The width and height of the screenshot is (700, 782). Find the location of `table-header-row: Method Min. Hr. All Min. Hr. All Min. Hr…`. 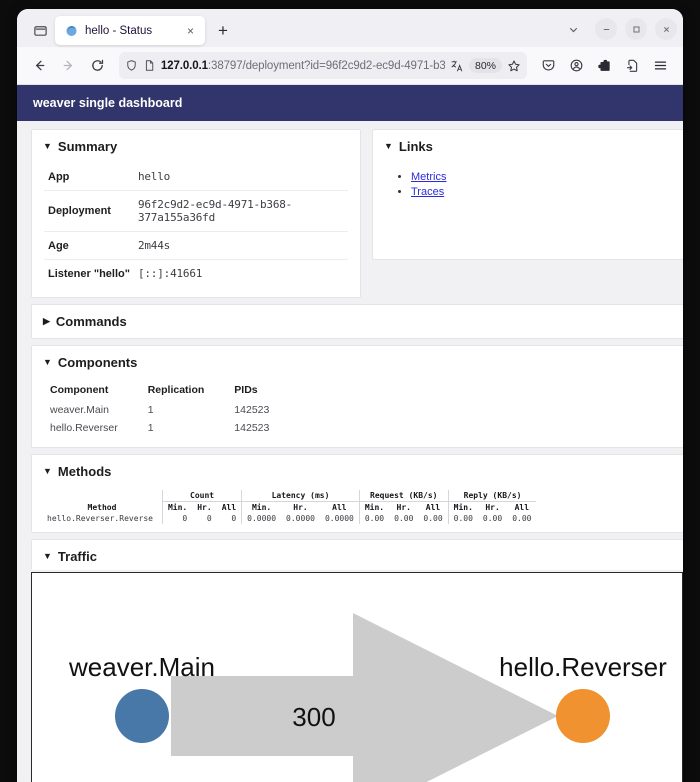

table-header-row: Method Min. Hr. All Min. Hr. All Min. Hr… is located at coordinates (289, 507).